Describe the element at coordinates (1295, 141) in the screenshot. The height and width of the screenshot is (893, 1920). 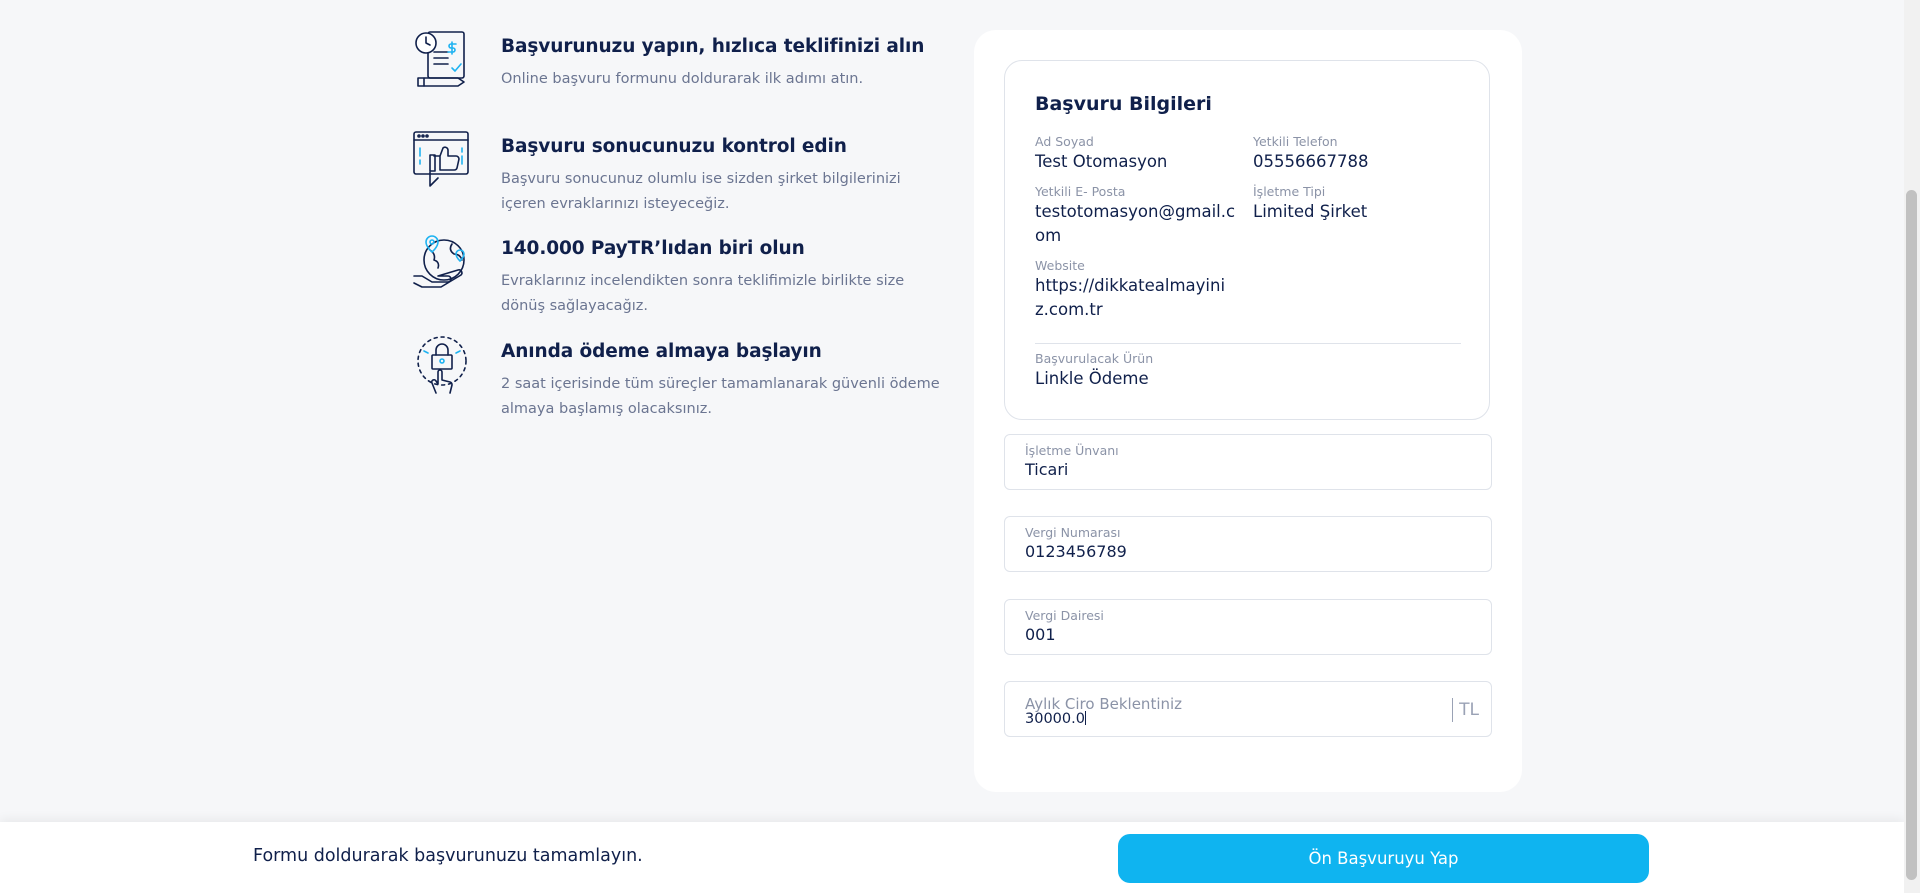
I see `phone-label: Yetkili Telefon` at that location.